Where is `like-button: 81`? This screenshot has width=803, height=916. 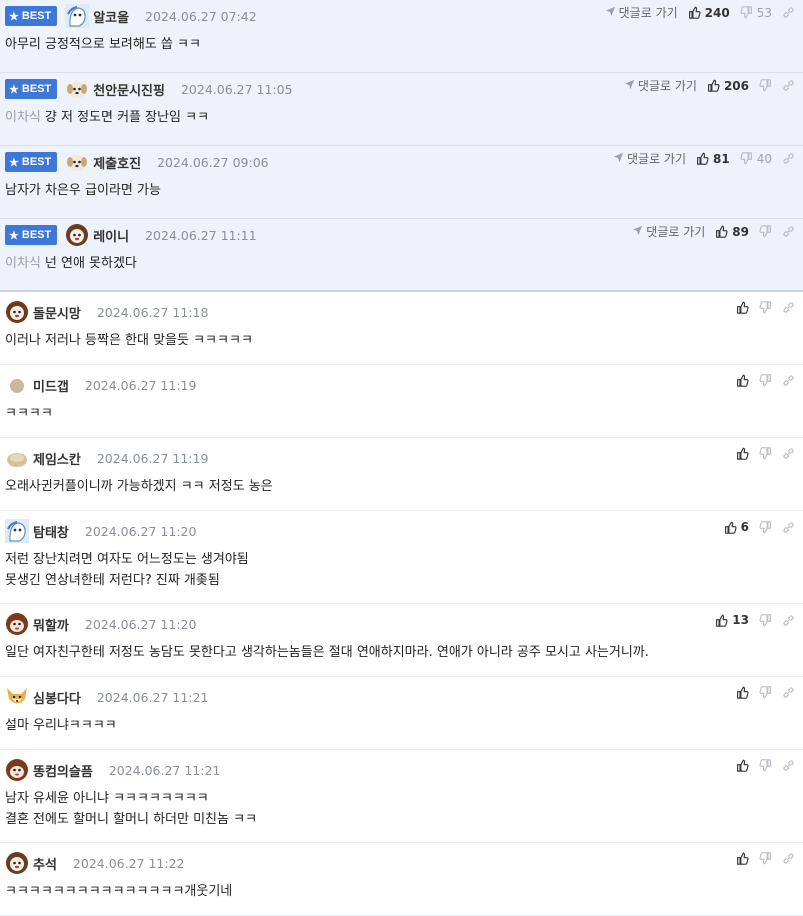 like-button: 81 is located at coordinates (713, 159).